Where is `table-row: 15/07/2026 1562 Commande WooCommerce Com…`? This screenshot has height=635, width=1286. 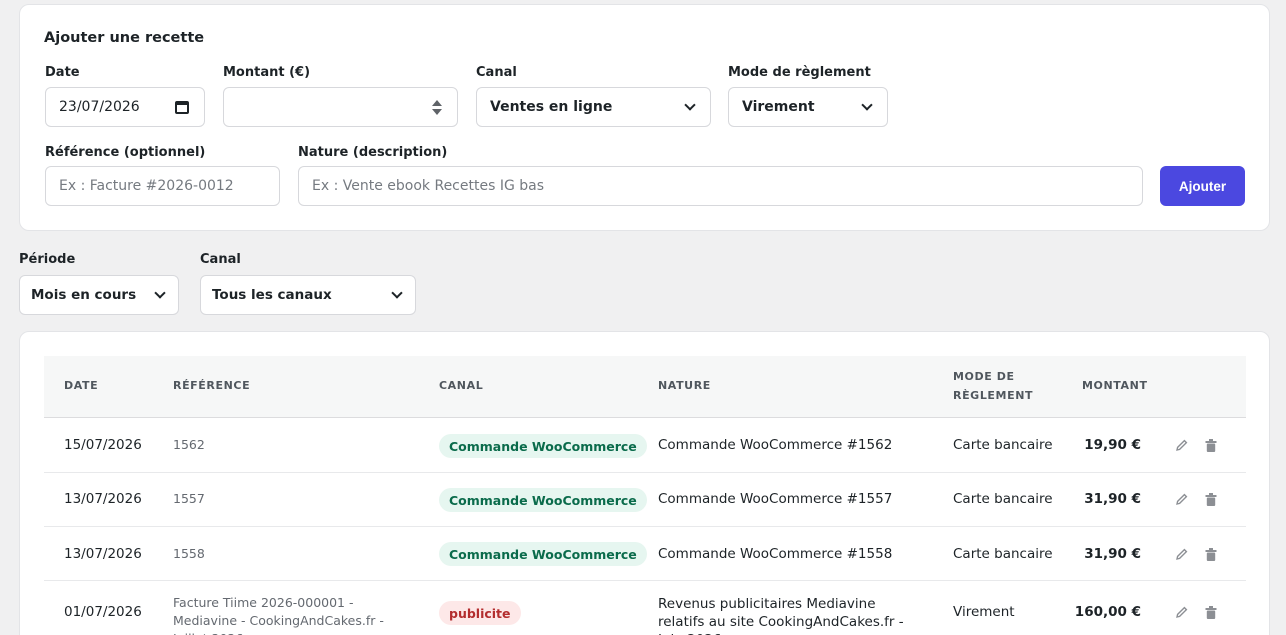 table-row: 15/07/2026 1562 Commande WooCommerce Com… is located at coordinates (645, 446).